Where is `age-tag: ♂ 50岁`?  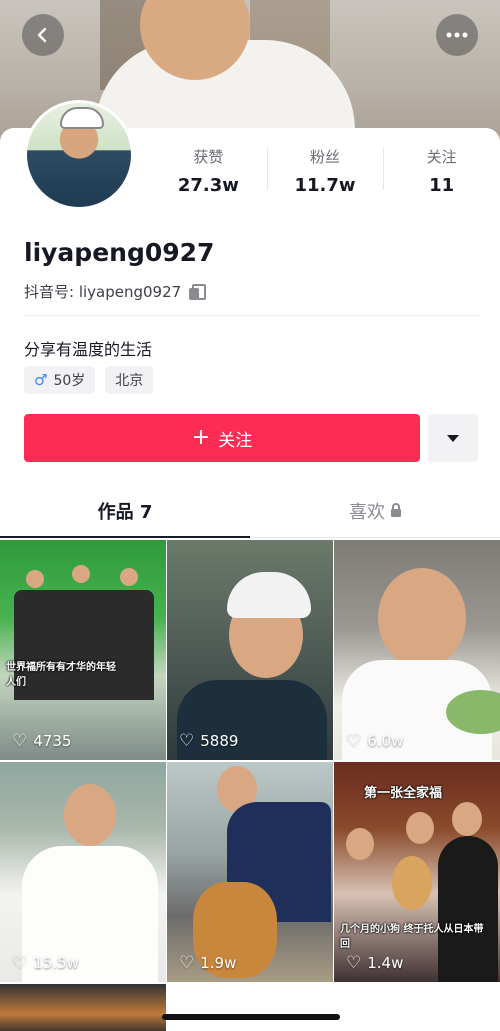 age-tag: ♂ 50岁 is located at coordinates (60, 380).